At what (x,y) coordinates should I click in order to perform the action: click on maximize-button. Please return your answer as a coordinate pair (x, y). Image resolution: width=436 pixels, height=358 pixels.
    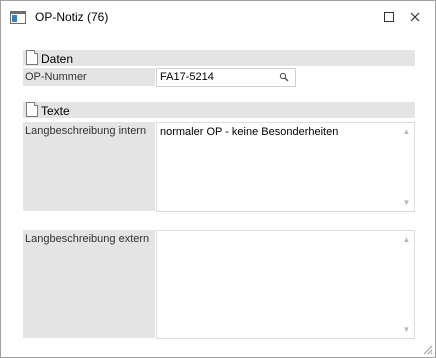
    Looking at the image, I should click on (389, 17).